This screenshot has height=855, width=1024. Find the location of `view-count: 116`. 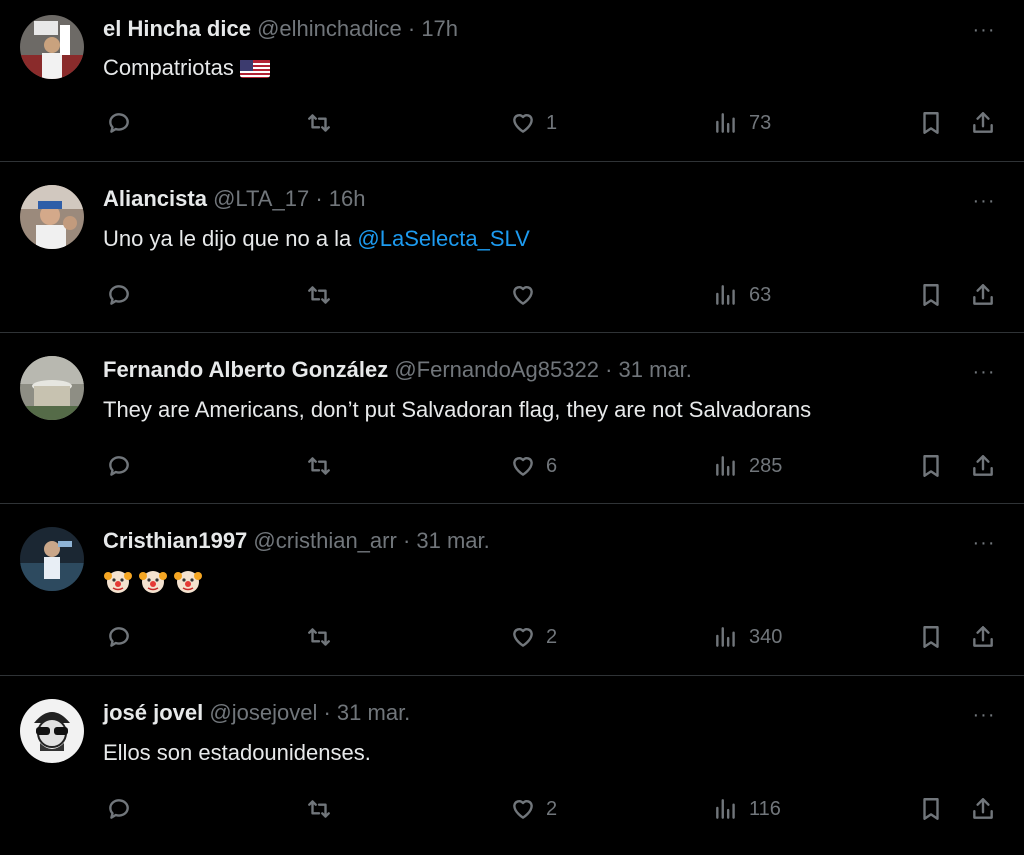

view-count: 116 is located at coordinates (765, 808).